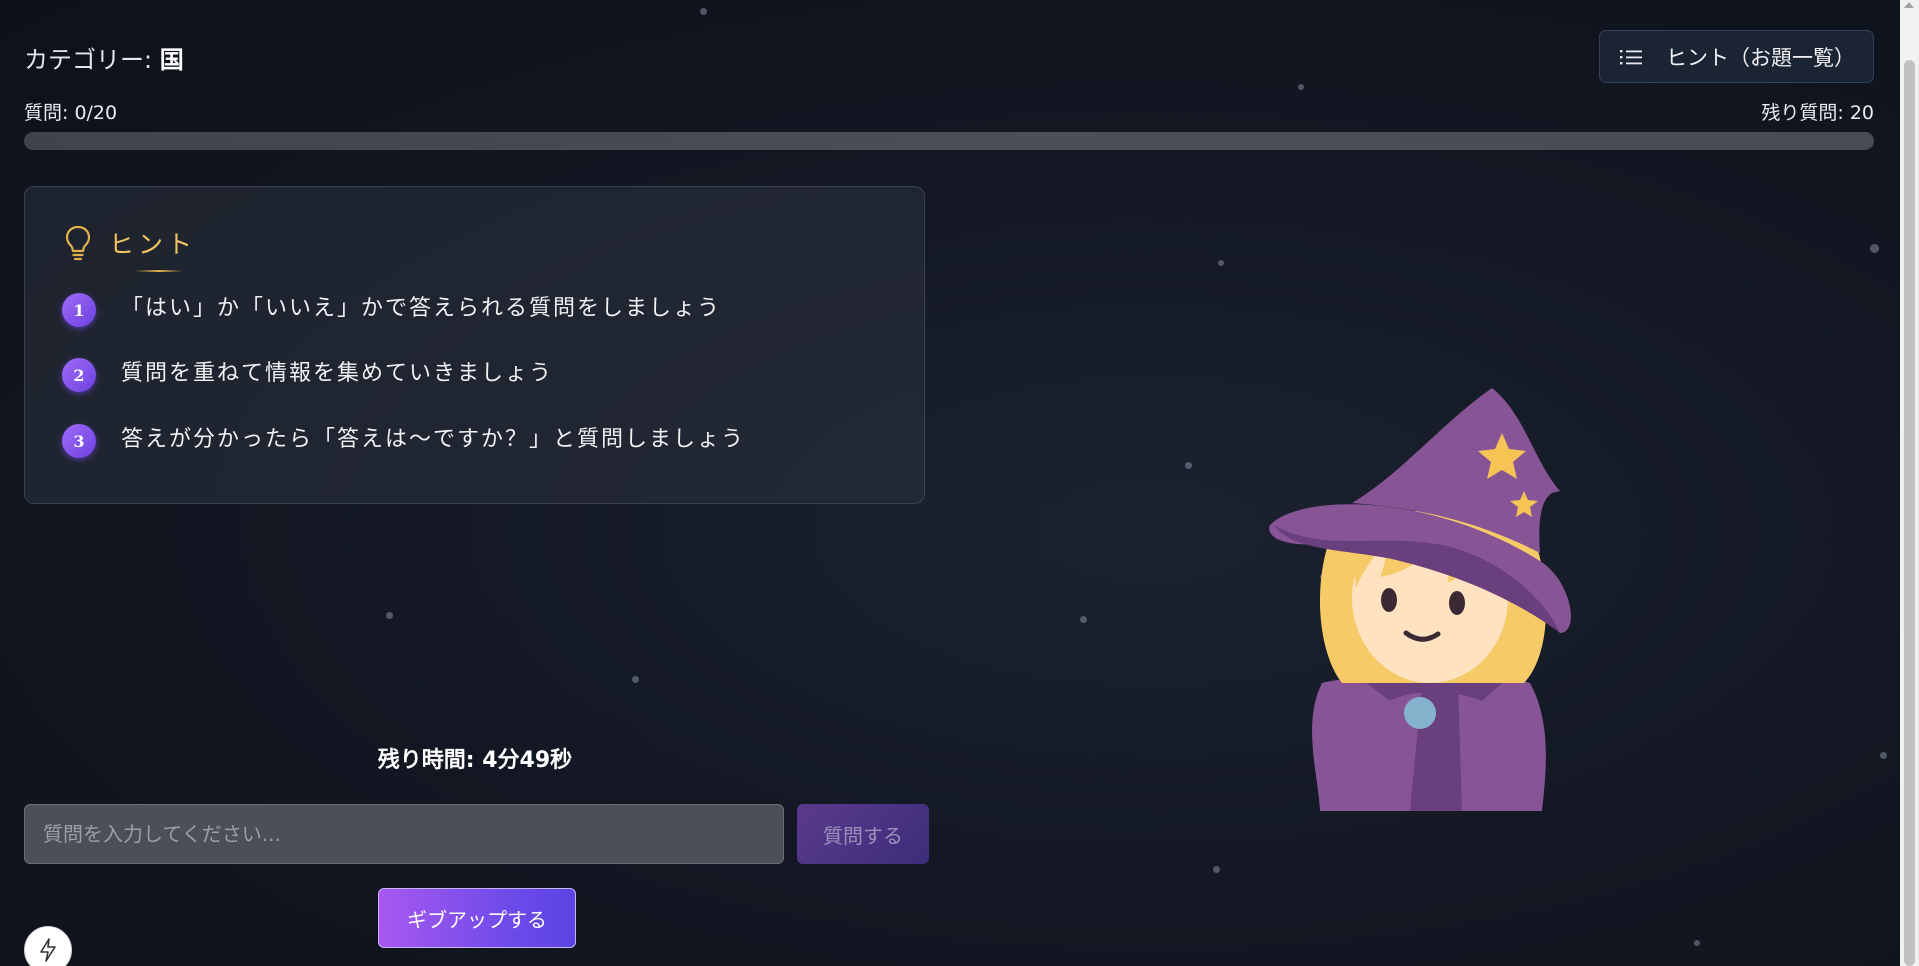 The height and width of the screenshot is (966, 1919). What do you see at coordinates (1760, 57) in the screenshot?
I see `hint-list-button-label: ヒント（お題一覧）` at bounding box center [1760, 57].